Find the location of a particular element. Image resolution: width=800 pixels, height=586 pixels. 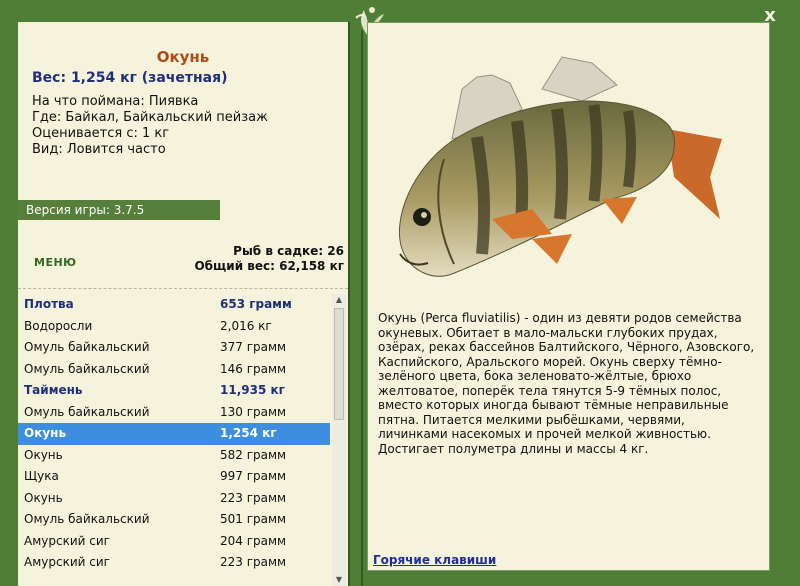

catch-item-weight: 204 грамм is located at coordinates (253, 540).